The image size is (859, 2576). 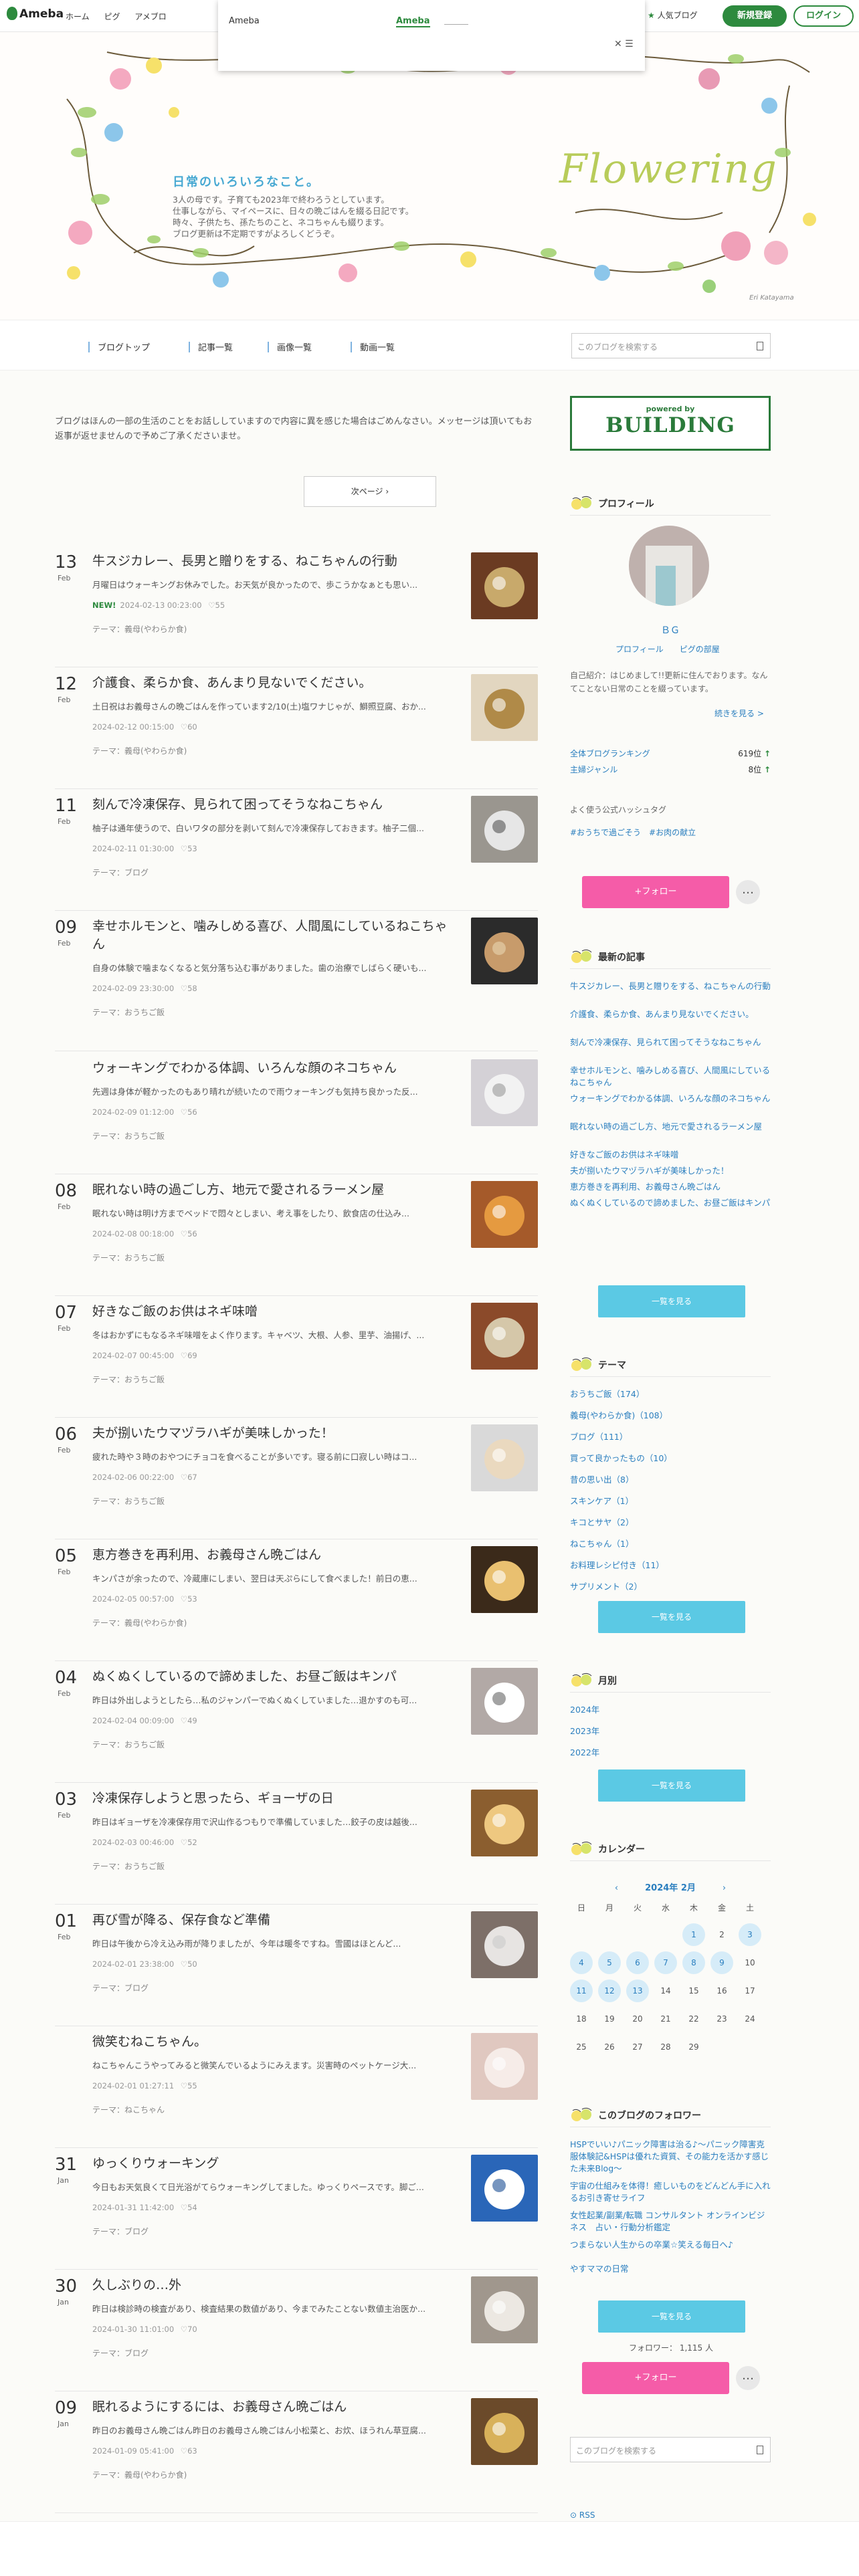 What do you see at coordinates (673, 15) in the screenshot?
I see `popular-blogs-link: ★ 人気ブログ` at bounding box center [673, 15].